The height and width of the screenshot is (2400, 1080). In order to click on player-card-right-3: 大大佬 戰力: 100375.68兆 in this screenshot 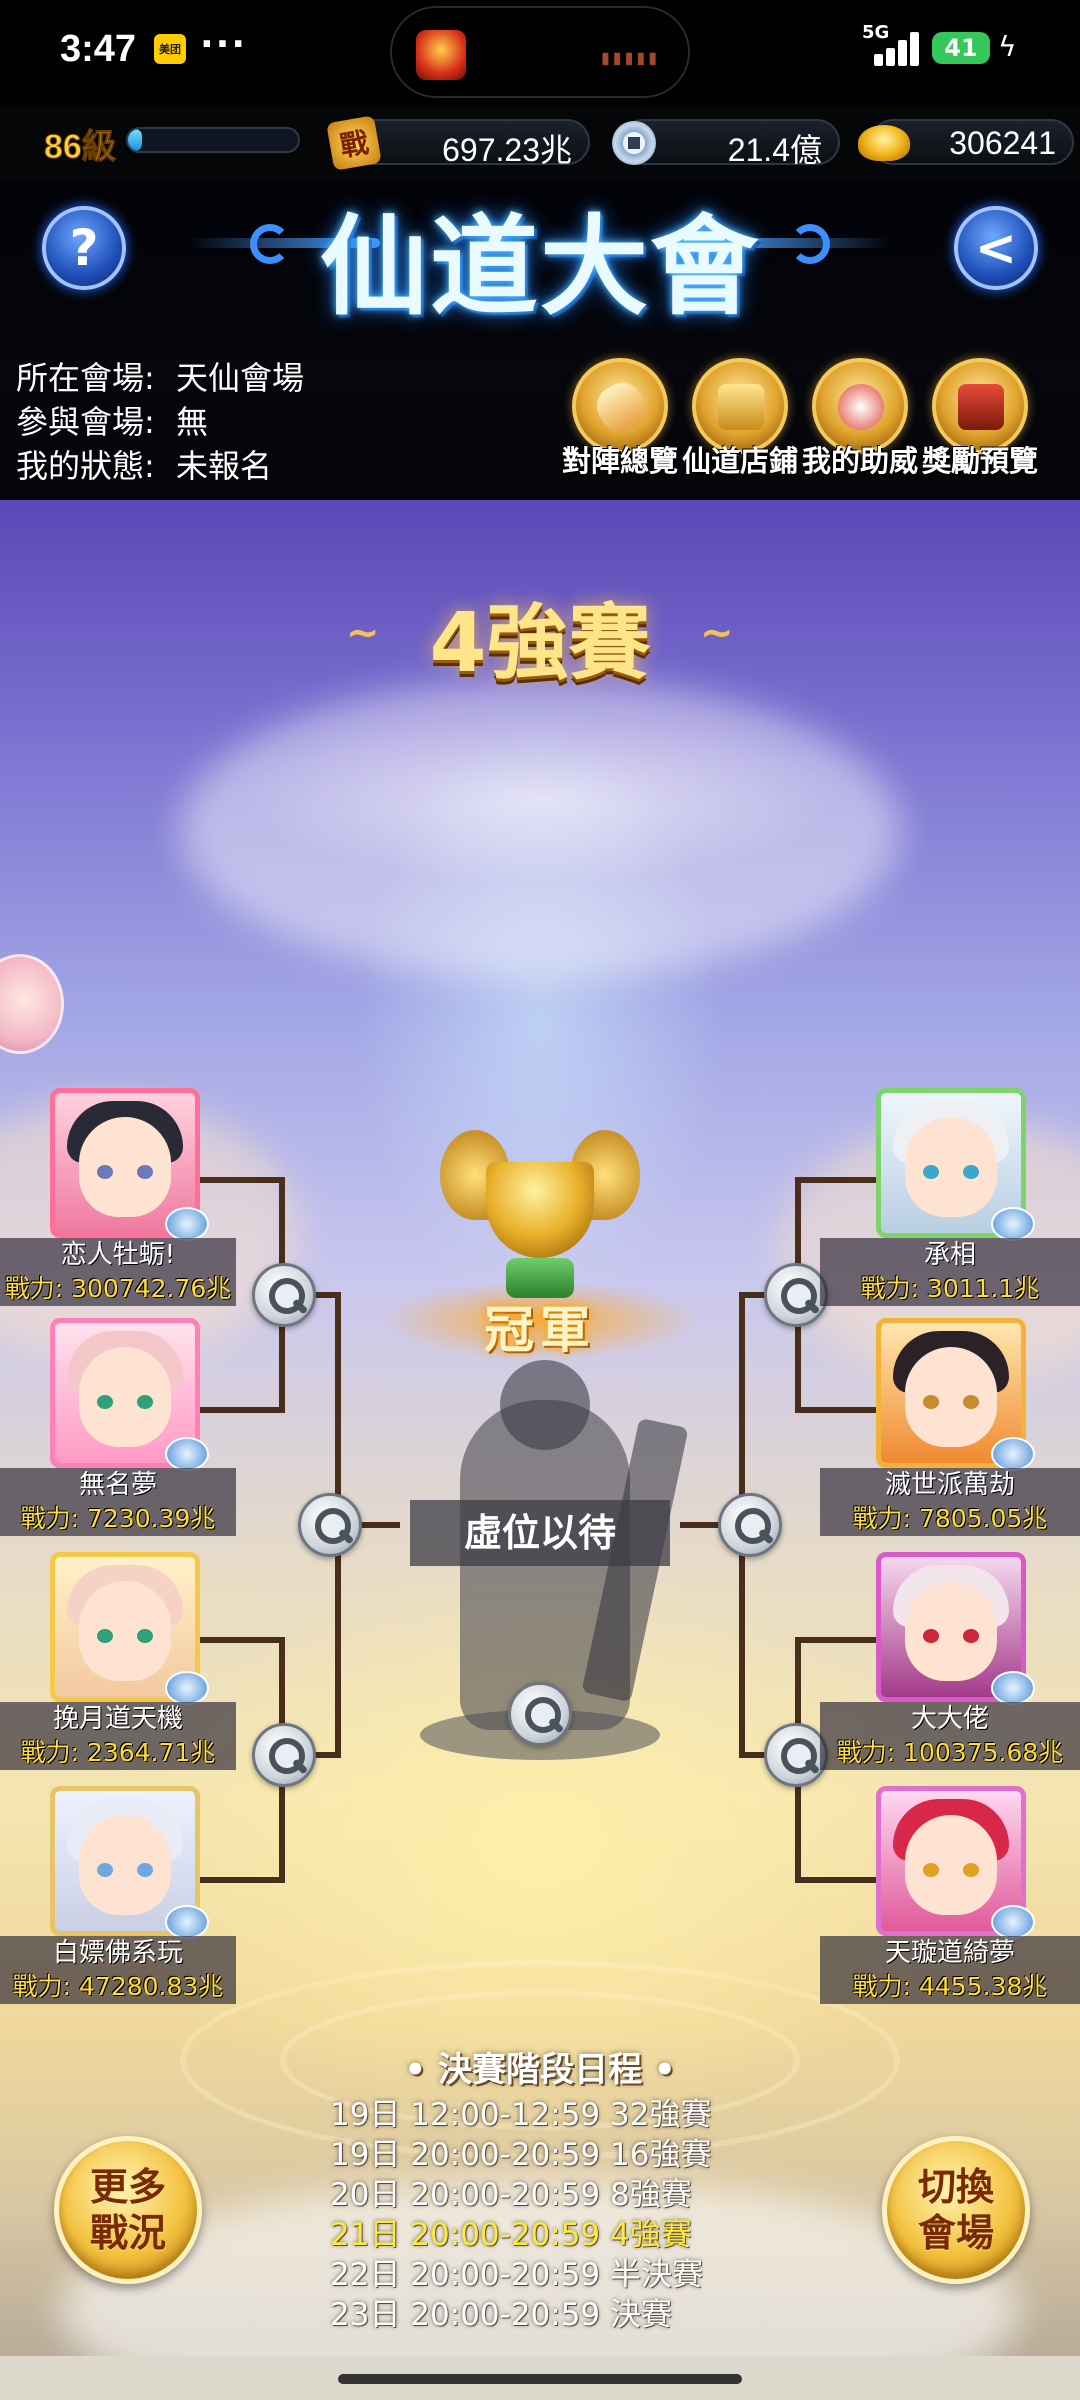, I will do `click(950, 1668)`.